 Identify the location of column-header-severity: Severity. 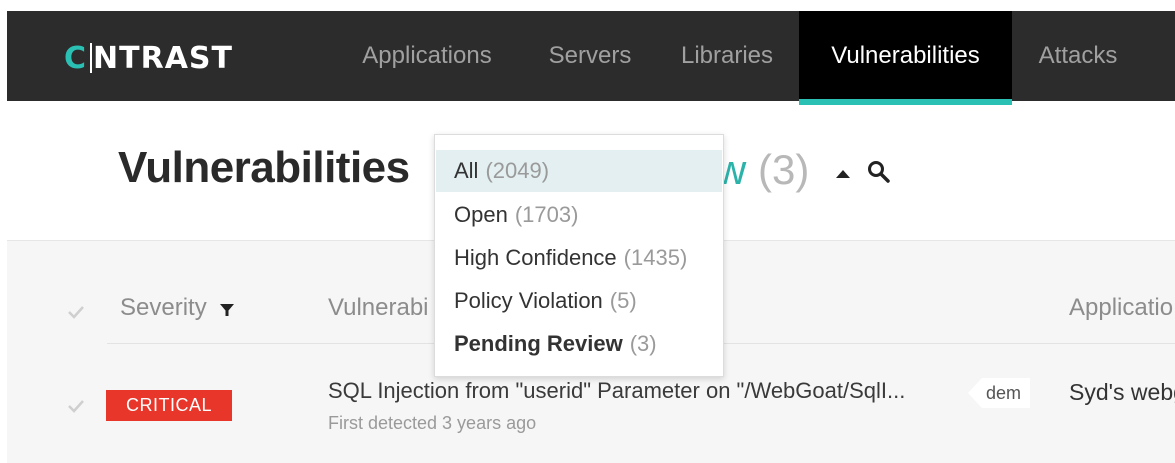
(163, 308).